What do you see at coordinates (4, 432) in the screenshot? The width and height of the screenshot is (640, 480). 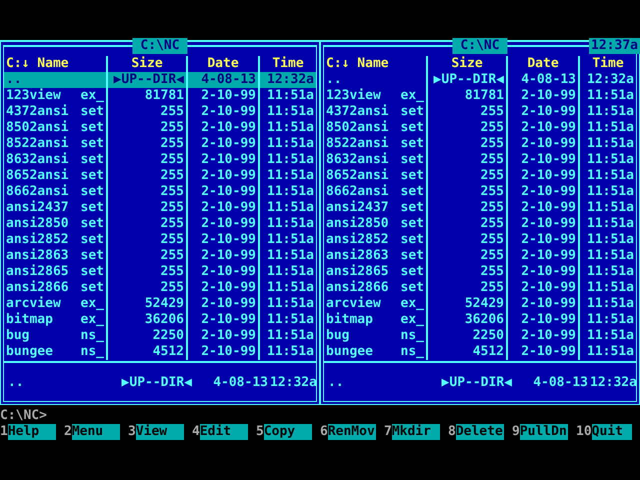 I see `function-key-number: 1` at bounding box center [4, 432].